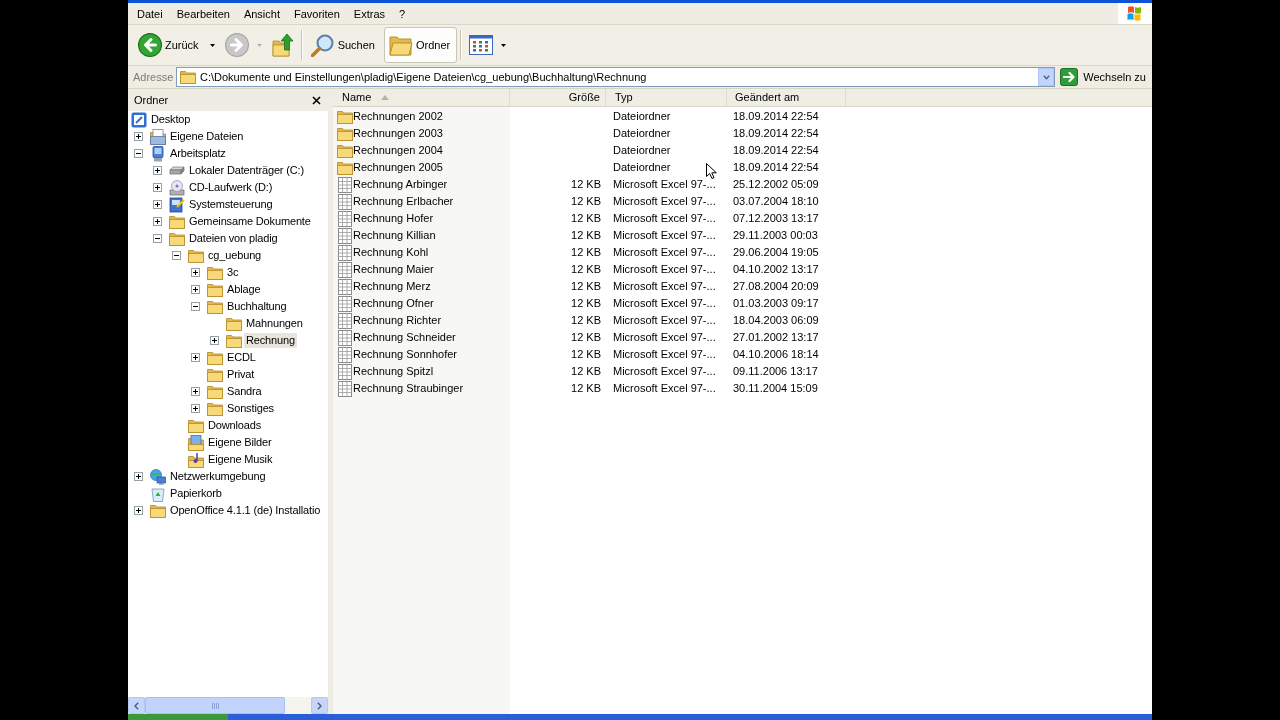 The width and height of the screenshot is (1280, 720). Describe the element at coordinates (169, 45) in the screenshot. I see `back-button: Zurück` at that location.